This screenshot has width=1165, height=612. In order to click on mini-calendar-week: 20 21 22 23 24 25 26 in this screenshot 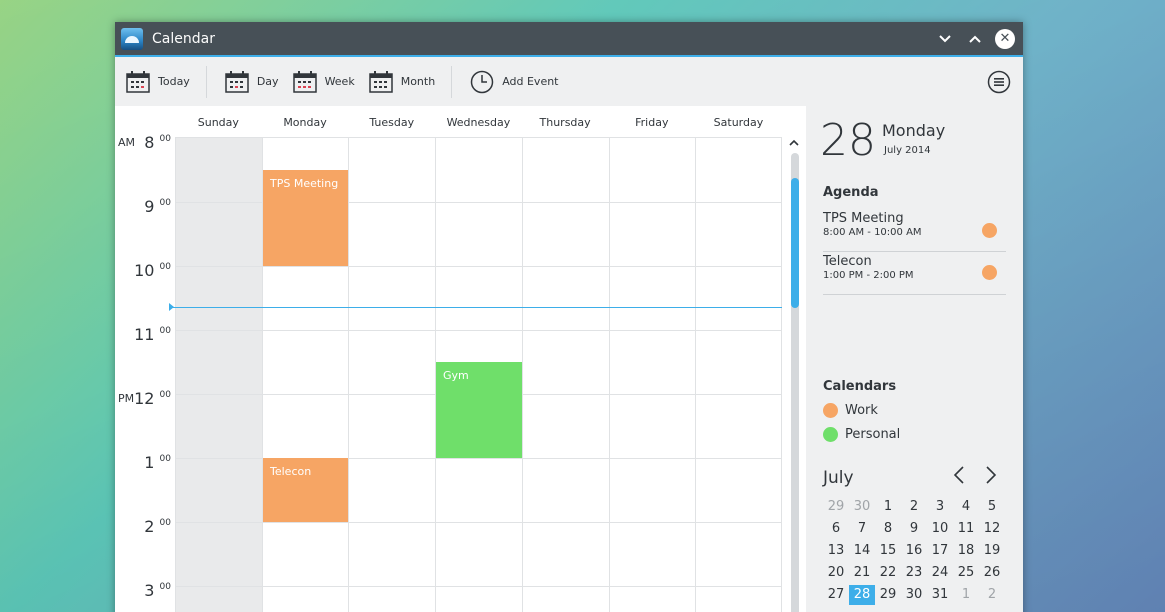, I will do `click(914, 573)`.